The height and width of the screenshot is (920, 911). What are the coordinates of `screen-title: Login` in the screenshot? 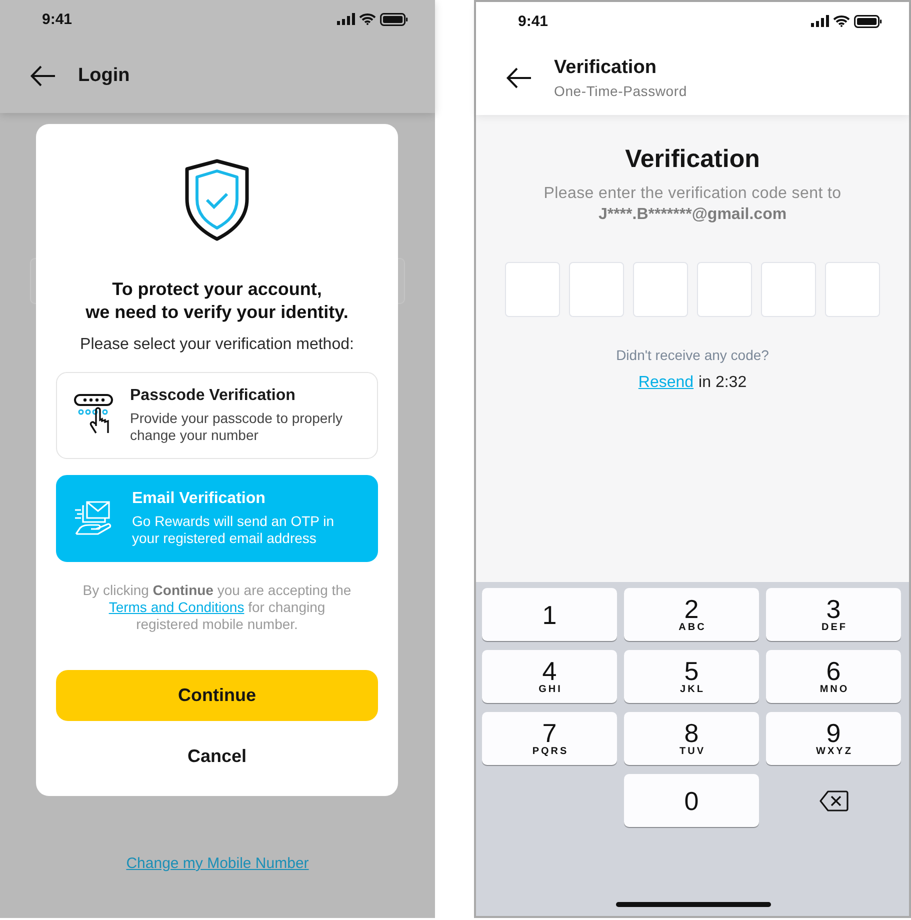 It's located at (104, 75).